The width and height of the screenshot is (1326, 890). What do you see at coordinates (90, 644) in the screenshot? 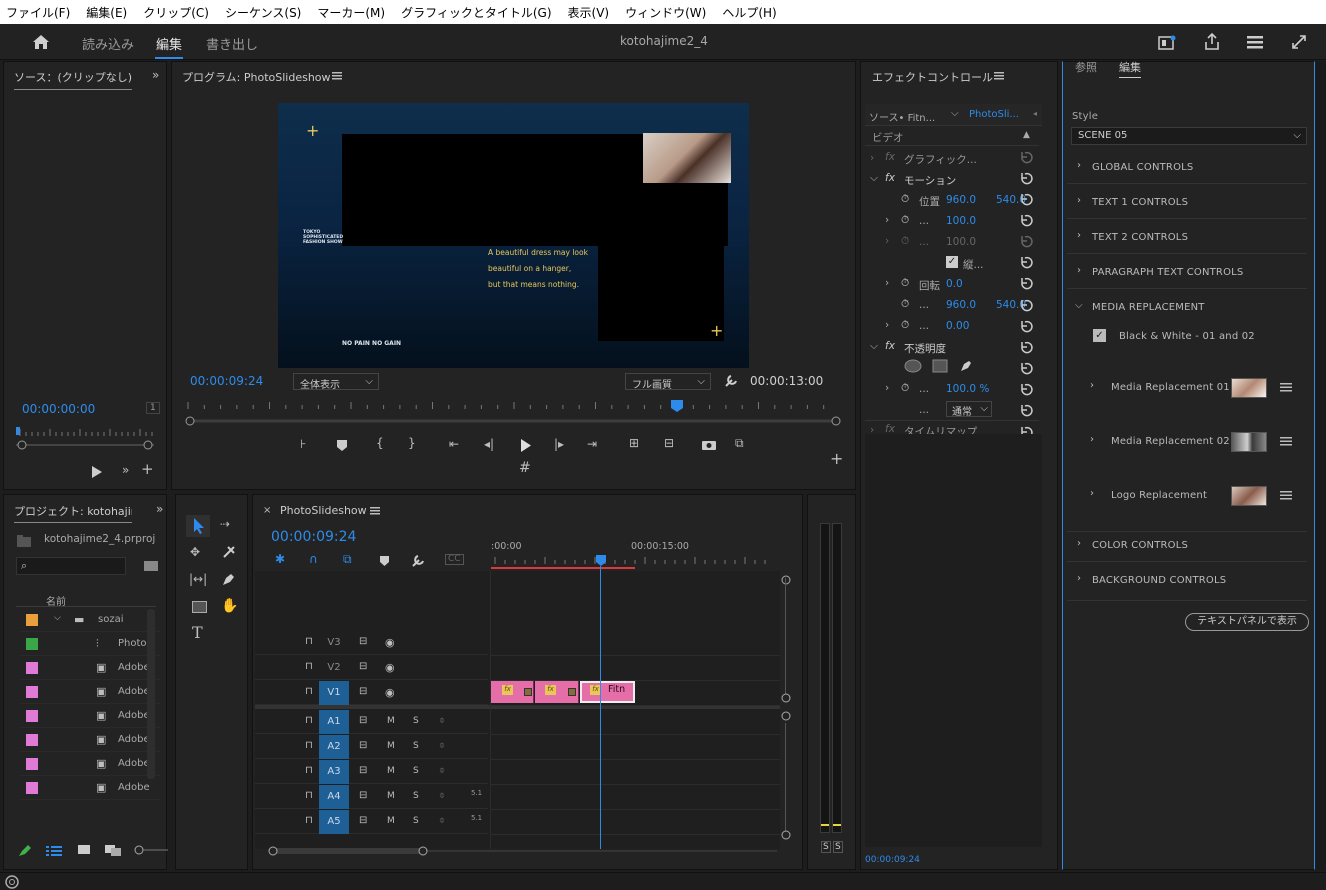
I see `project-item: ⫶ Photo` at bounding box center [90, 644].